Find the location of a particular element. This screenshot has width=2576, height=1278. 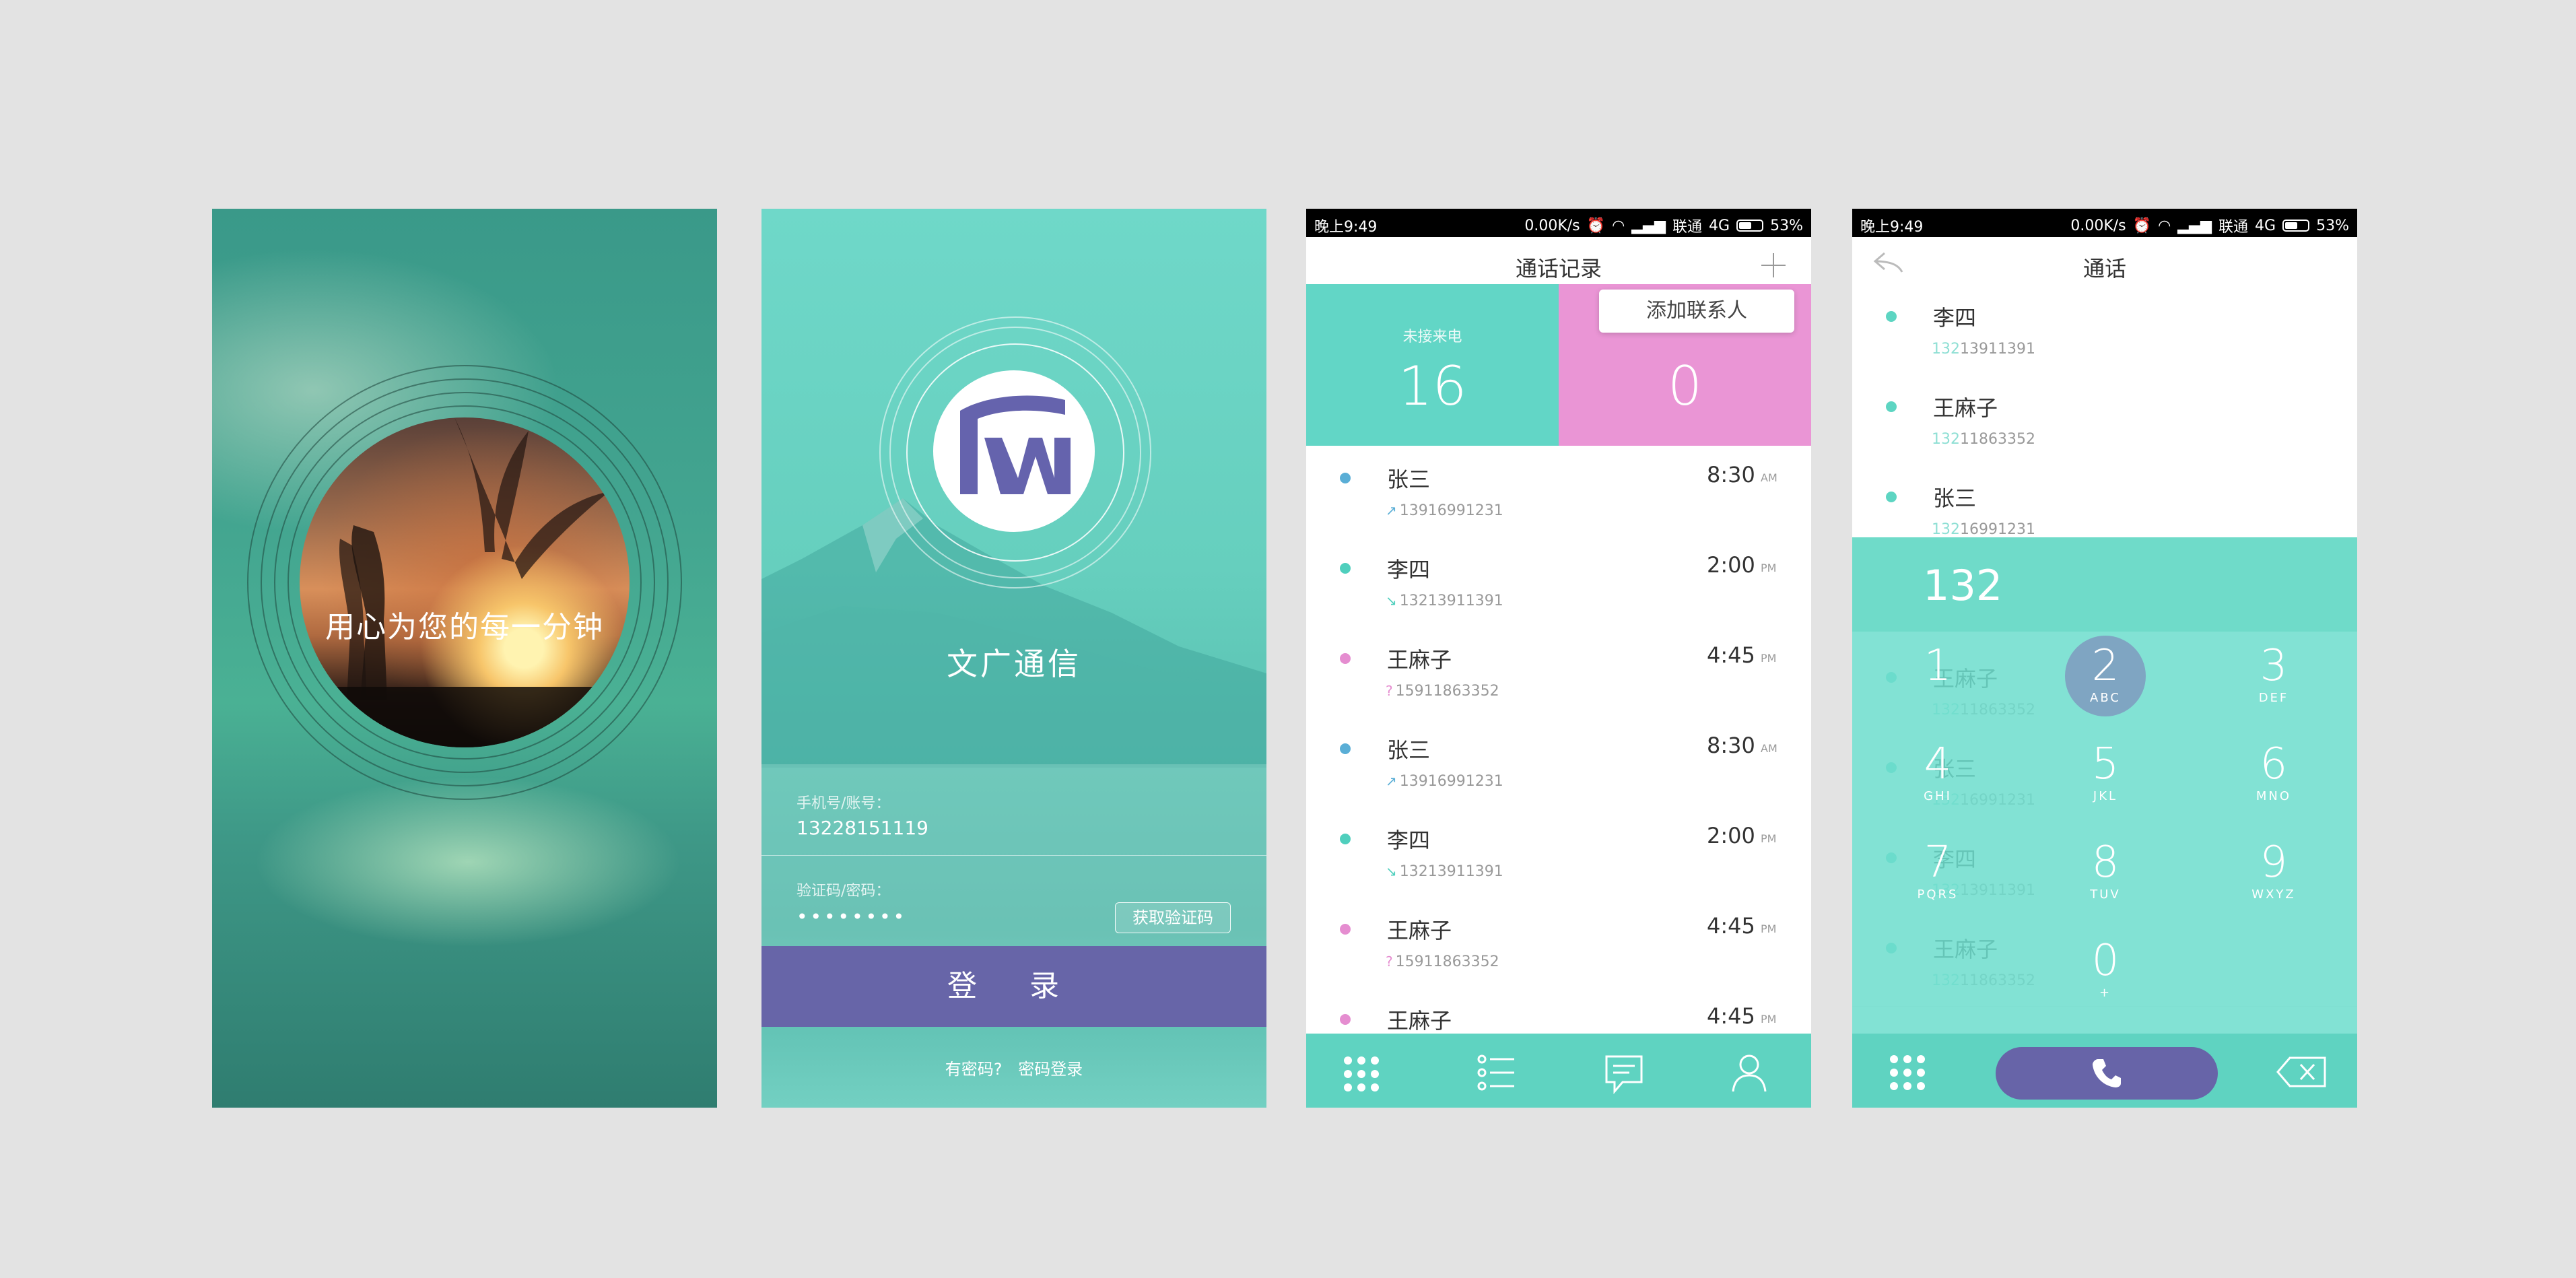

status-bar: 晚上9:49 0.00K/s ⏰ ◠ ▂▄▆ 联通 4G 53% is located at coordinates (2104, 223).